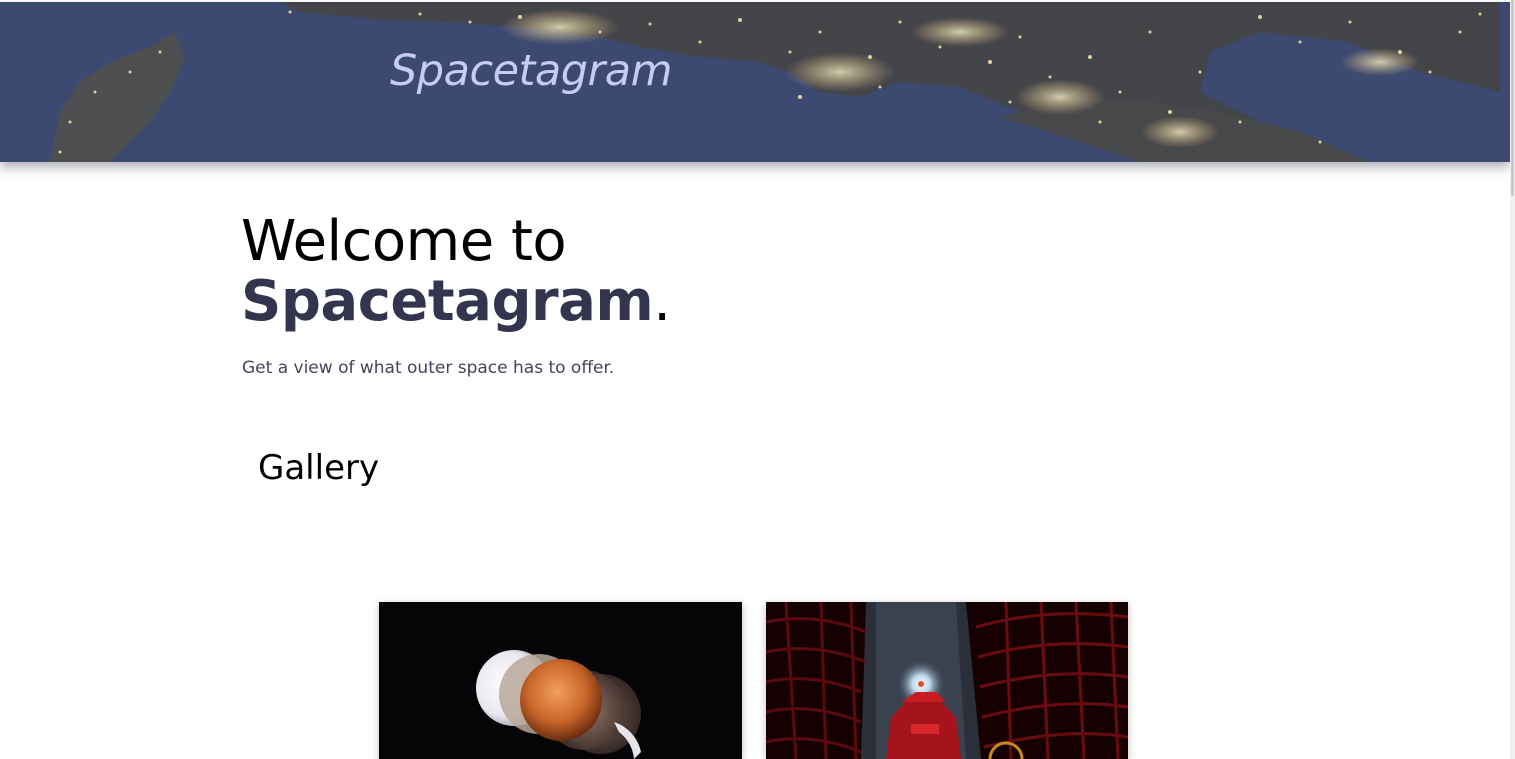 The width and height of the screenshot is (1515, 759). Describe the element at coordinates (447, 301) in the screenshot. I see `welcome-heading-brand: Spacetagram` at that location.